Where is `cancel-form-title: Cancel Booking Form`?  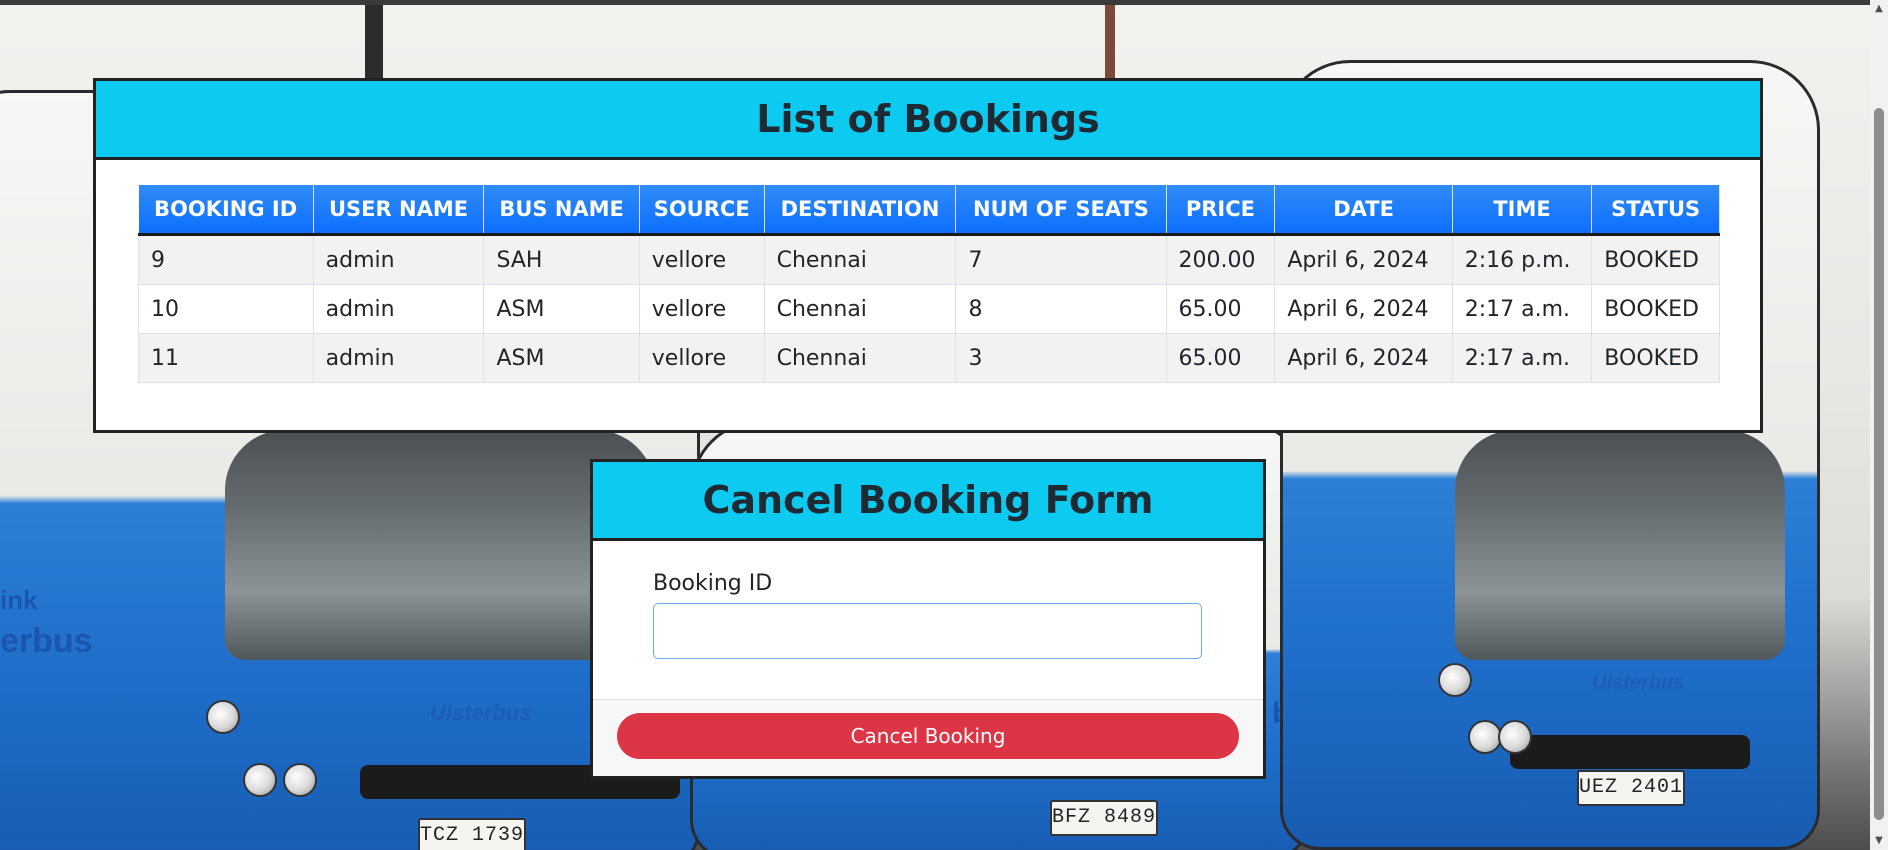
cancel-form-title: Cancel Booking Form is located at coordinates (928, 501).